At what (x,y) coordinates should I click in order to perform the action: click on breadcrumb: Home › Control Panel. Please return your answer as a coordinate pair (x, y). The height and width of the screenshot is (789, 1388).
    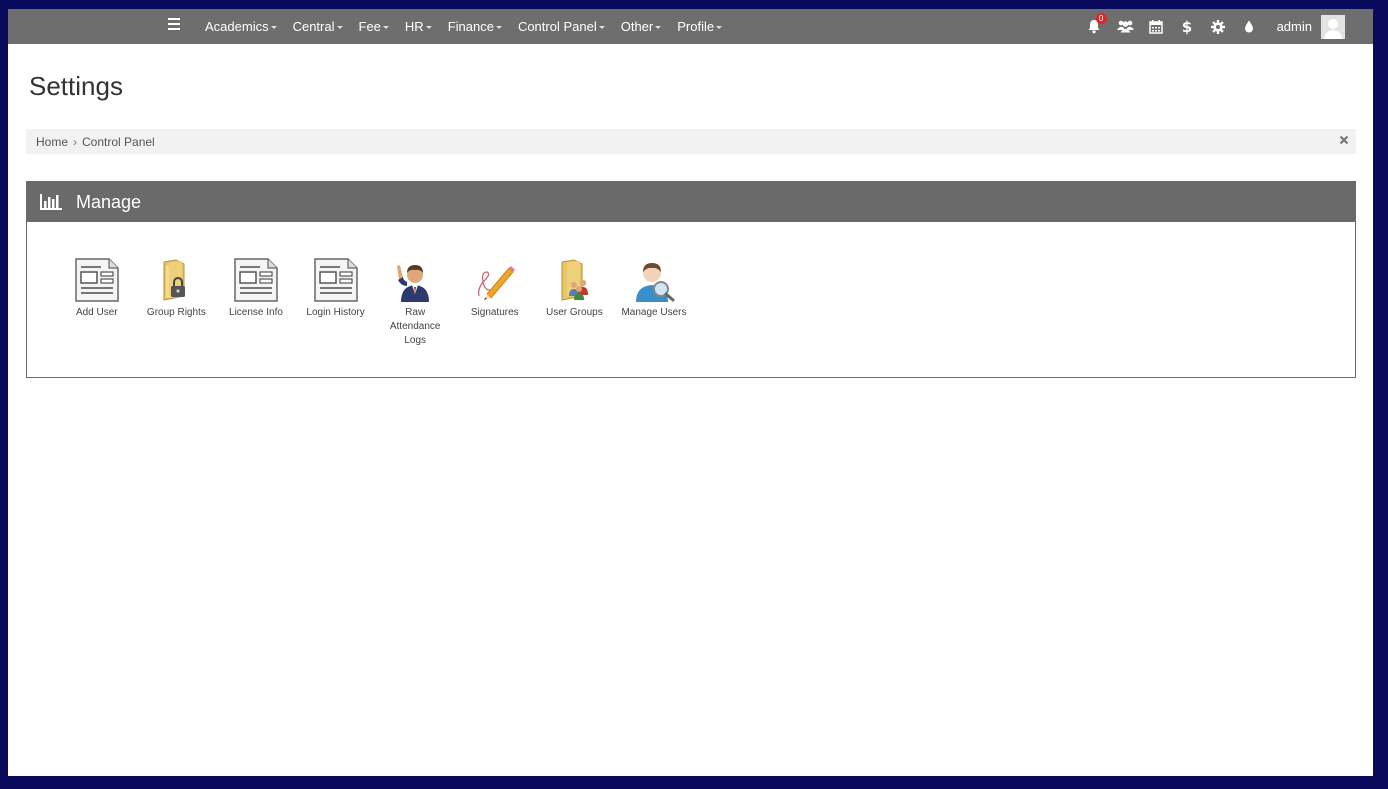
    Looking at the image, I should click on (691, 141).